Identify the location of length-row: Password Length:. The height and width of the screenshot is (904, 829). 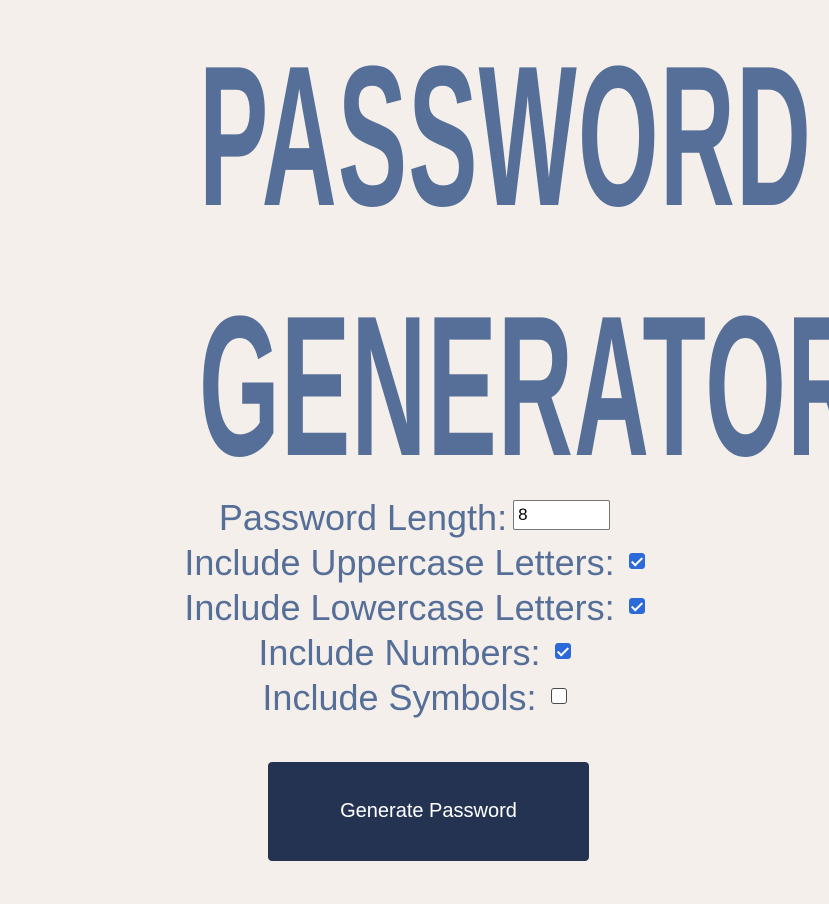
(414, 515).